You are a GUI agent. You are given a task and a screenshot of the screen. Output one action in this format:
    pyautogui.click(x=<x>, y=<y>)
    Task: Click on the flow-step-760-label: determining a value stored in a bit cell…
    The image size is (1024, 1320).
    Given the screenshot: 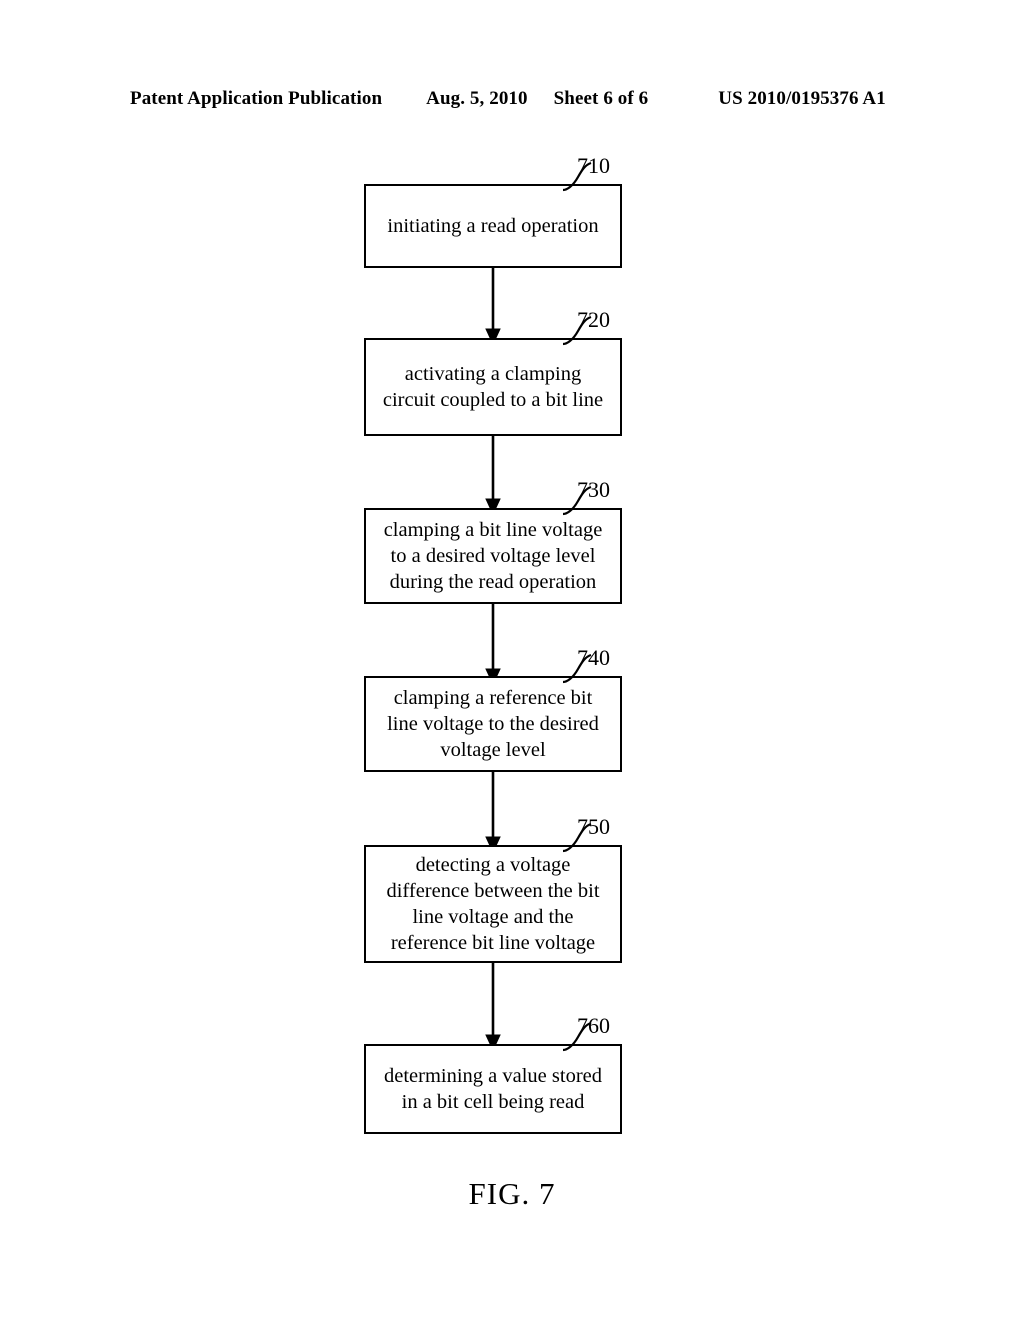 What is the action you would take?
    pyautogui.click(x=493, y=1089)
    